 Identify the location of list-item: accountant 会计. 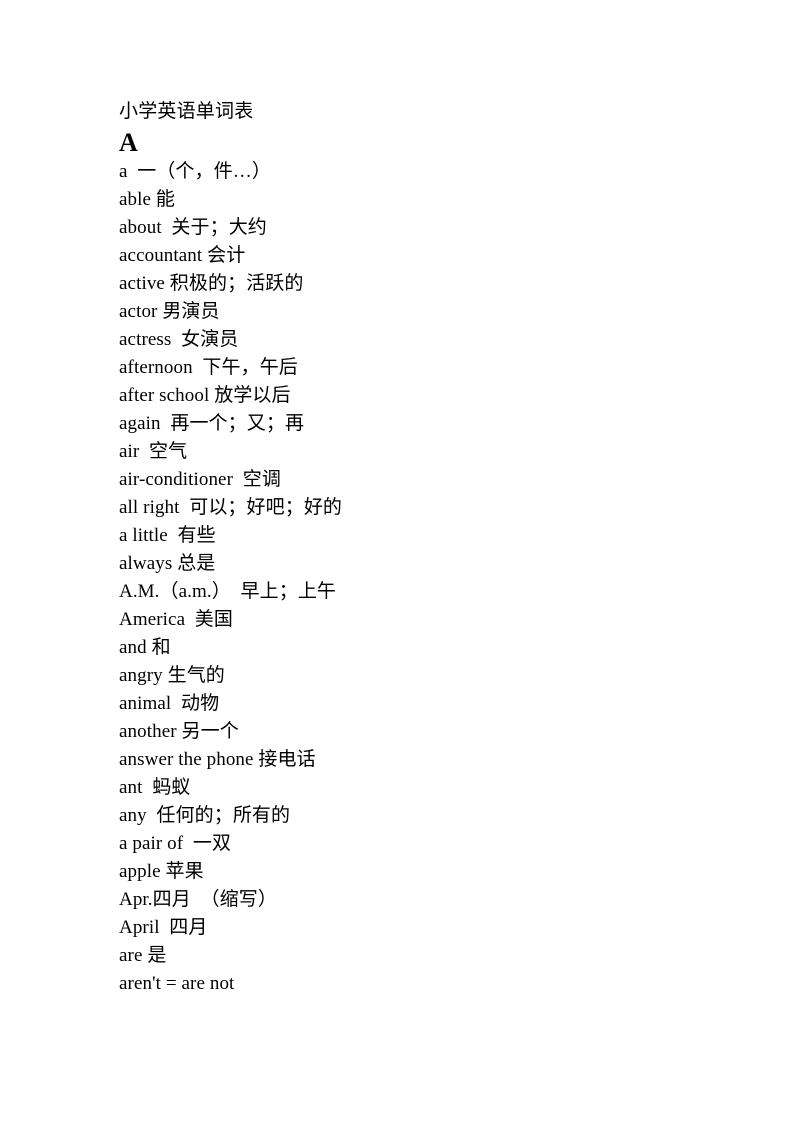
(182, 255).